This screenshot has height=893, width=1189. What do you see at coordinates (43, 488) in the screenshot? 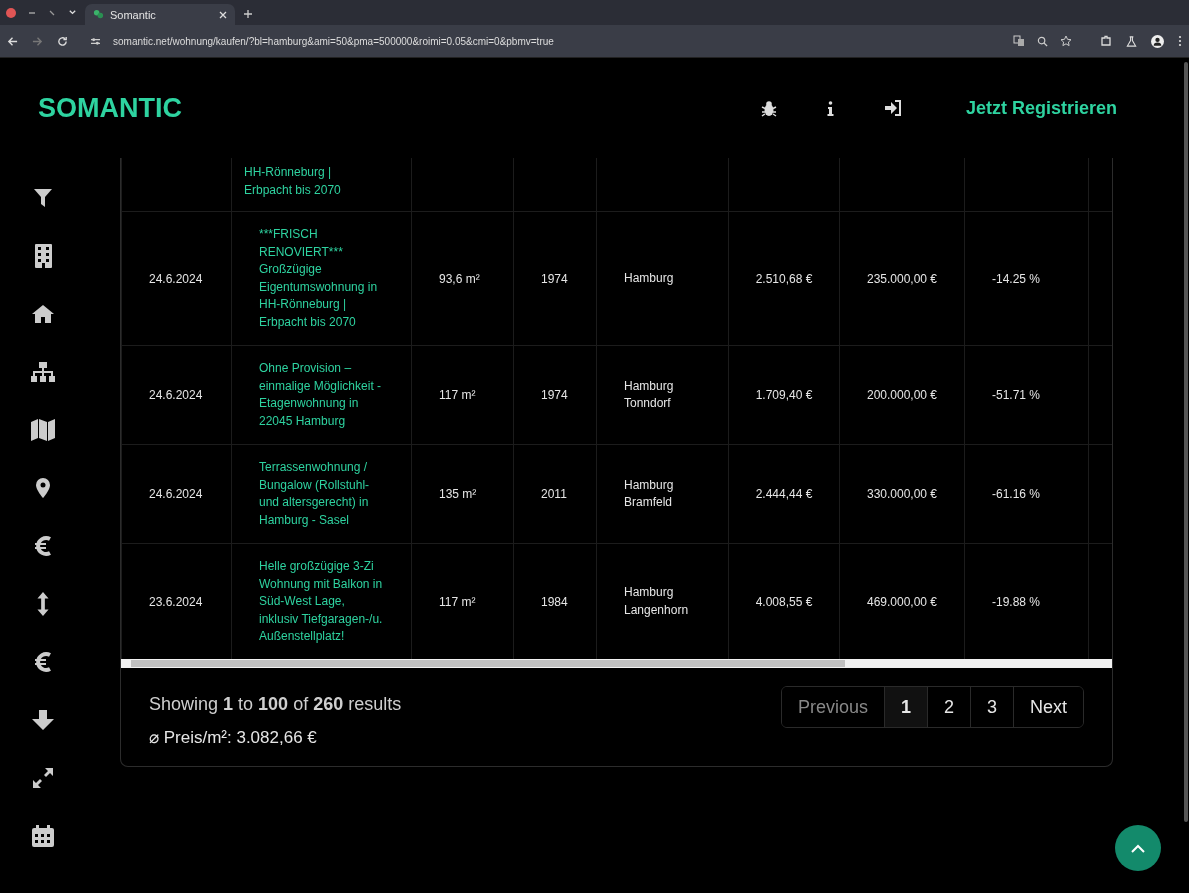
I see `map-marker-icon` at bounding box center [43, 488].